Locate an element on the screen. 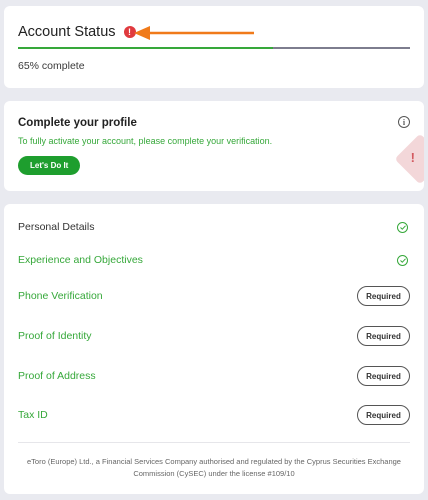 This screenshot has width=428, height=500. list-item-experience-objectives: Experience and Objectives is located at coordinates (214, 260).